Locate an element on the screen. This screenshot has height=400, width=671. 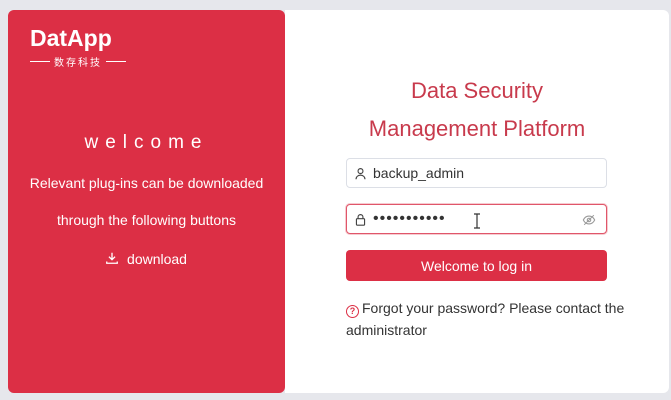
download-button: download is located at coordinates (146, 259).